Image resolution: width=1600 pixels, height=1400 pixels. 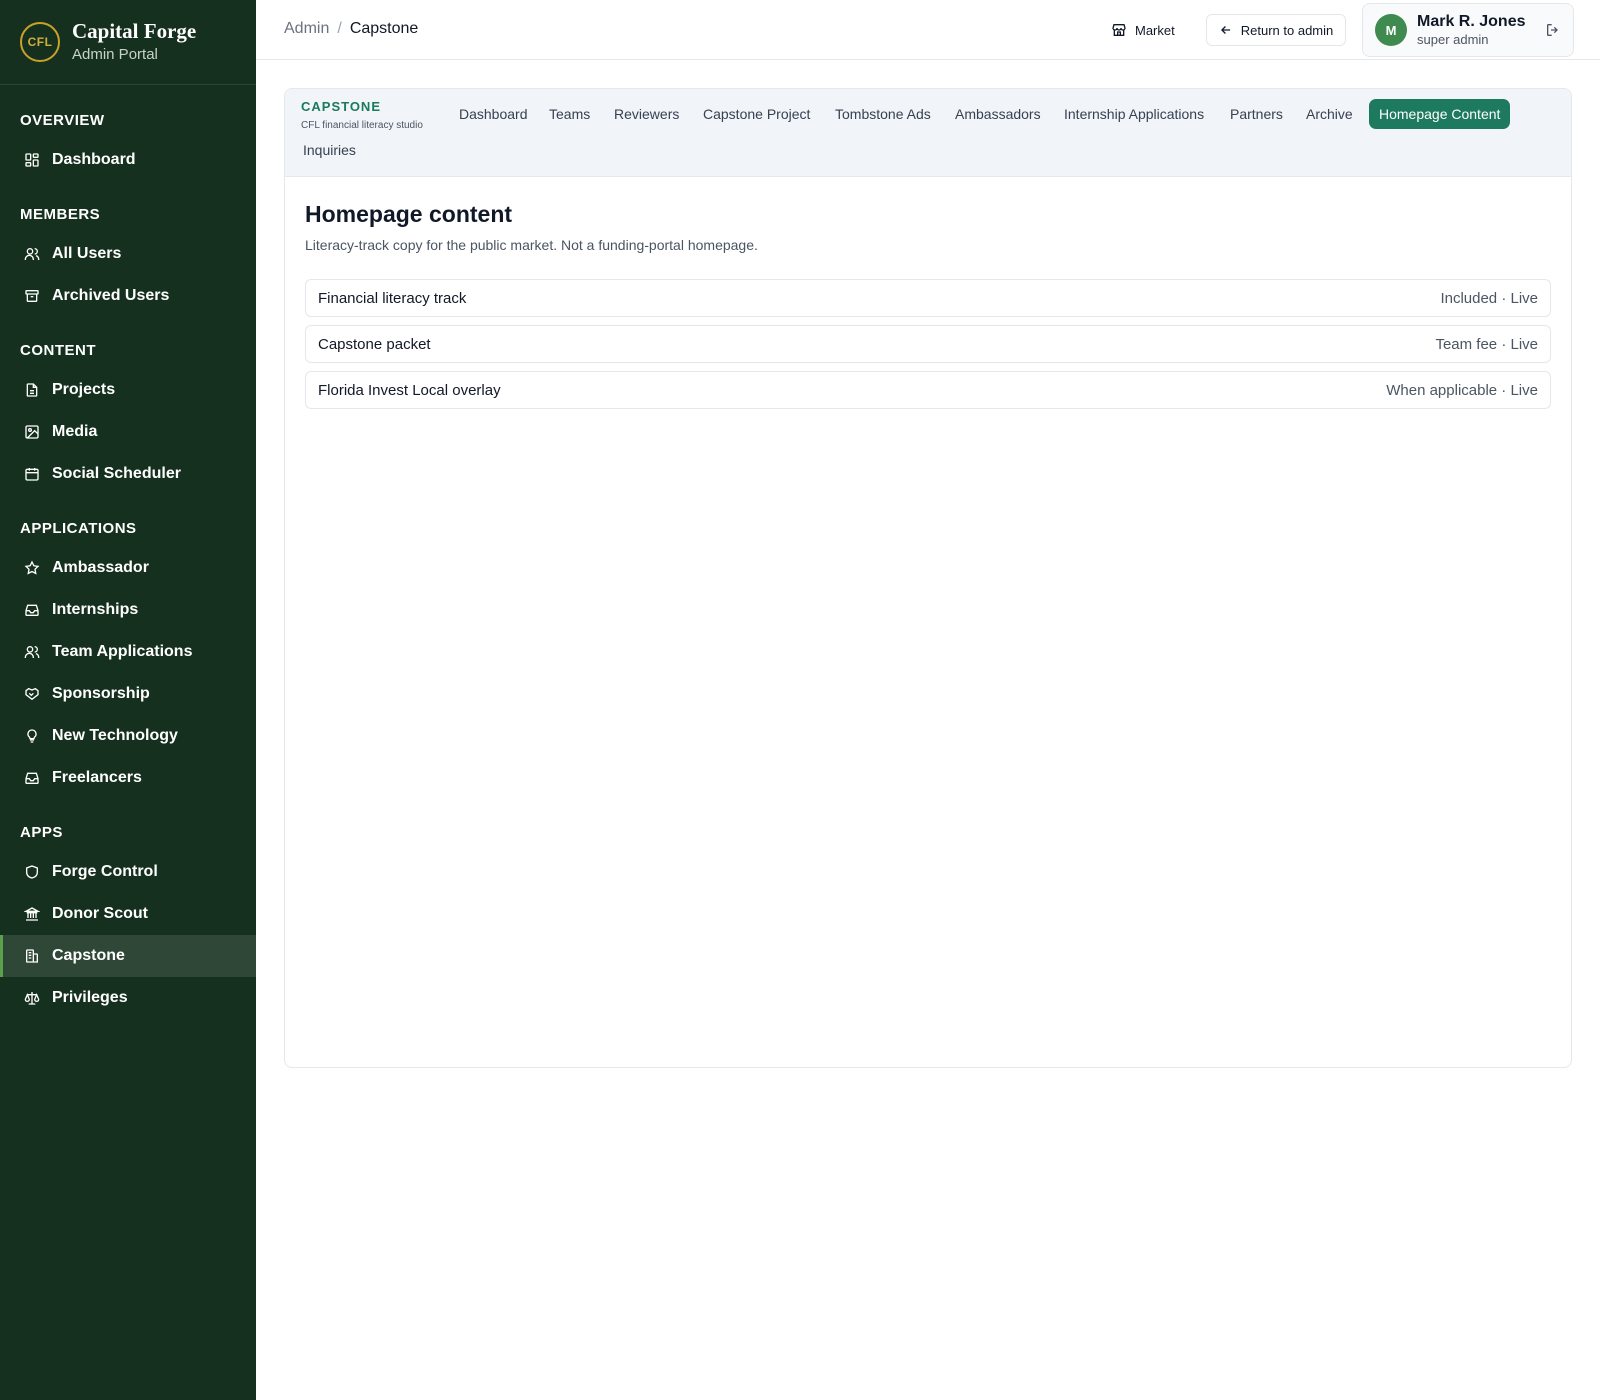 I want to click on return-label: Return to admin, so click(x=1287, y=30).